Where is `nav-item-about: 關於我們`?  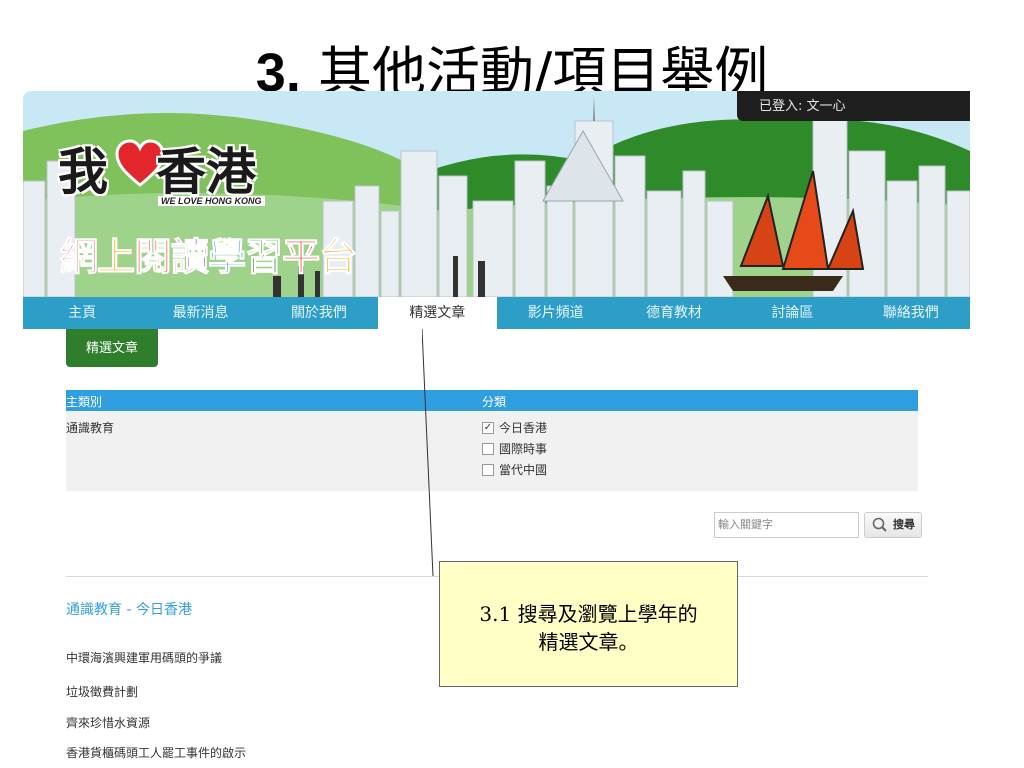
nav-item-about: 關於我們 is located at coordinates (319, 313).